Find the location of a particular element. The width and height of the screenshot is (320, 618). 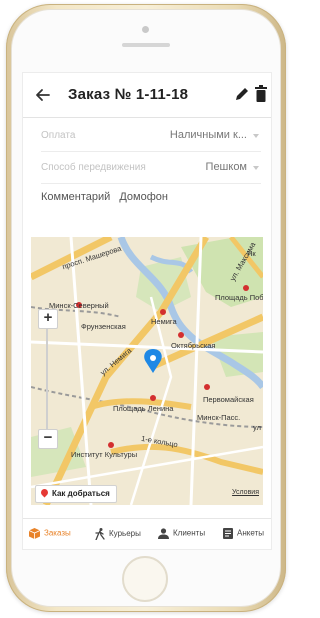

zoom-out-button: − is located at coordinates (48, 439).